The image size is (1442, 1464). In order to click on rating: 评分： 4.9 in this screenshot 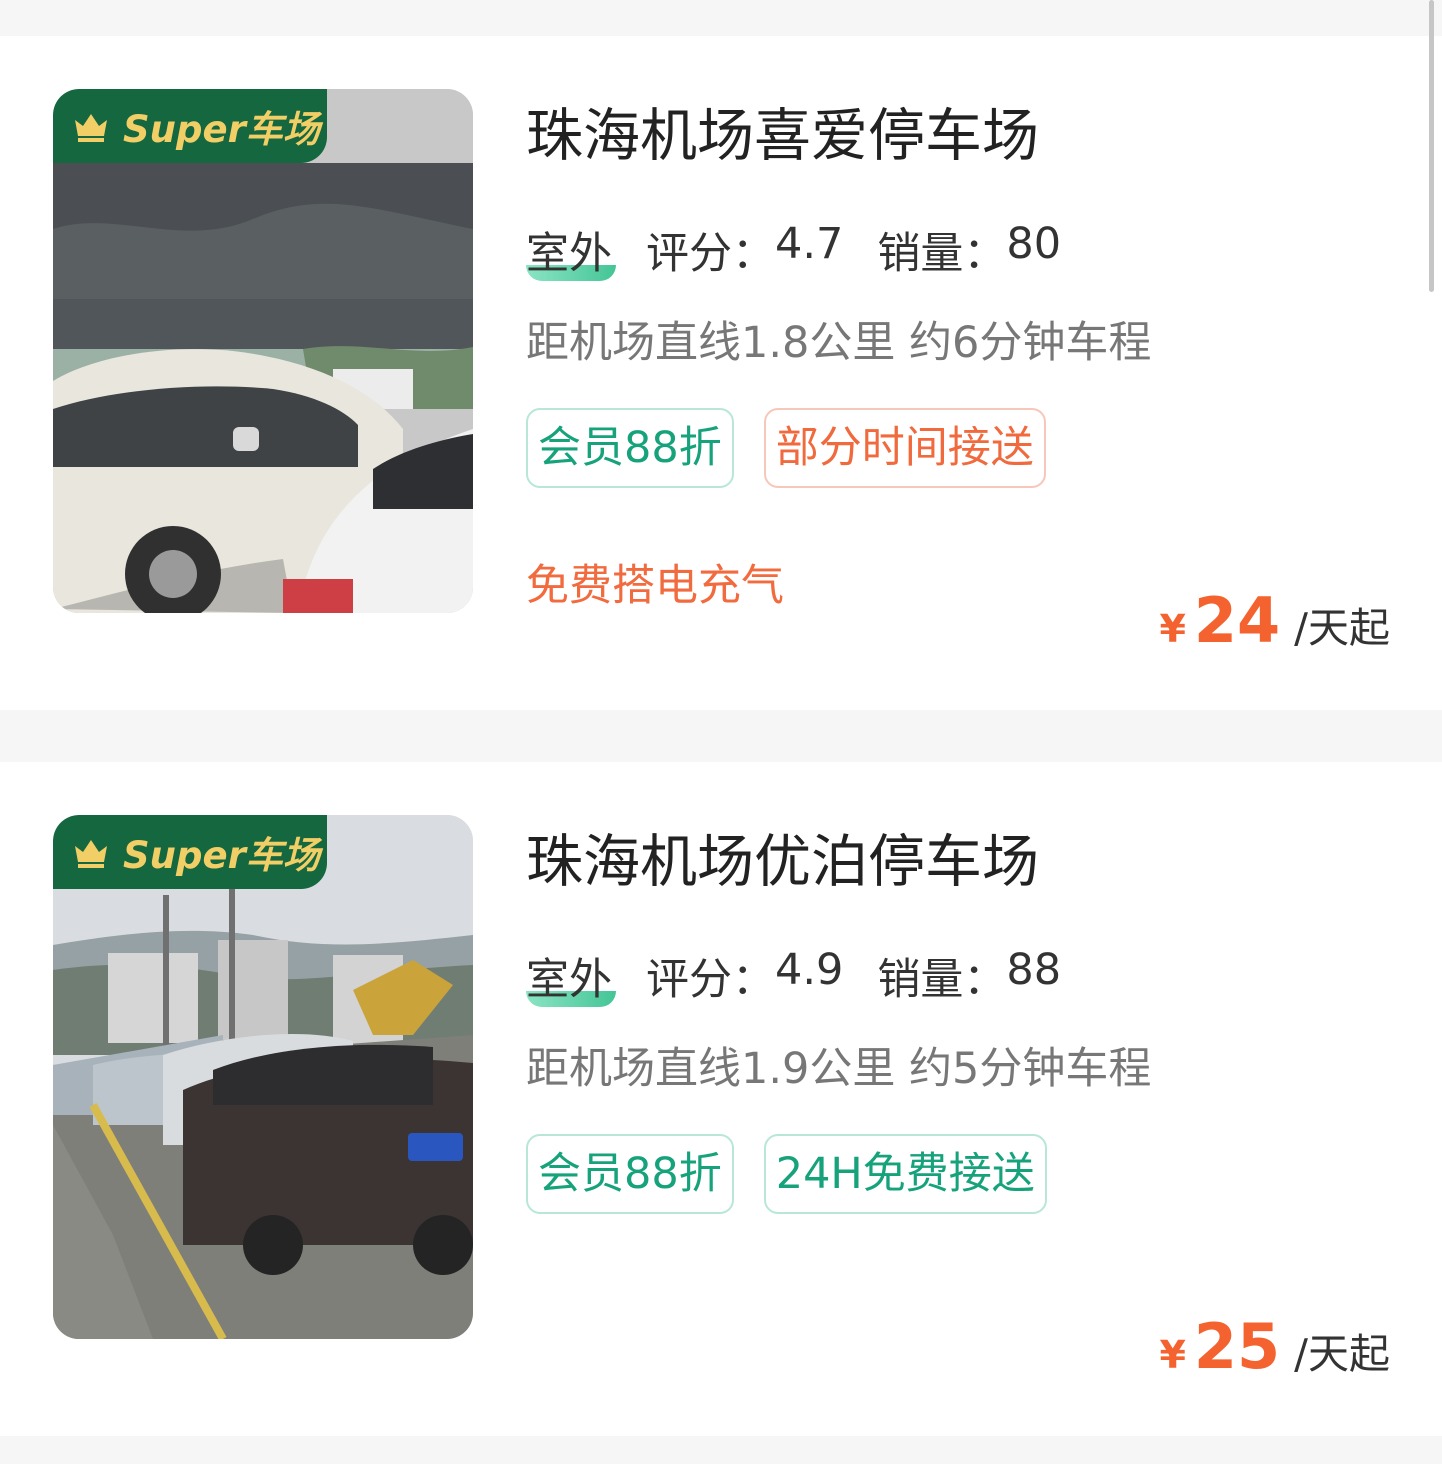, I will do `click(744, 976)`.